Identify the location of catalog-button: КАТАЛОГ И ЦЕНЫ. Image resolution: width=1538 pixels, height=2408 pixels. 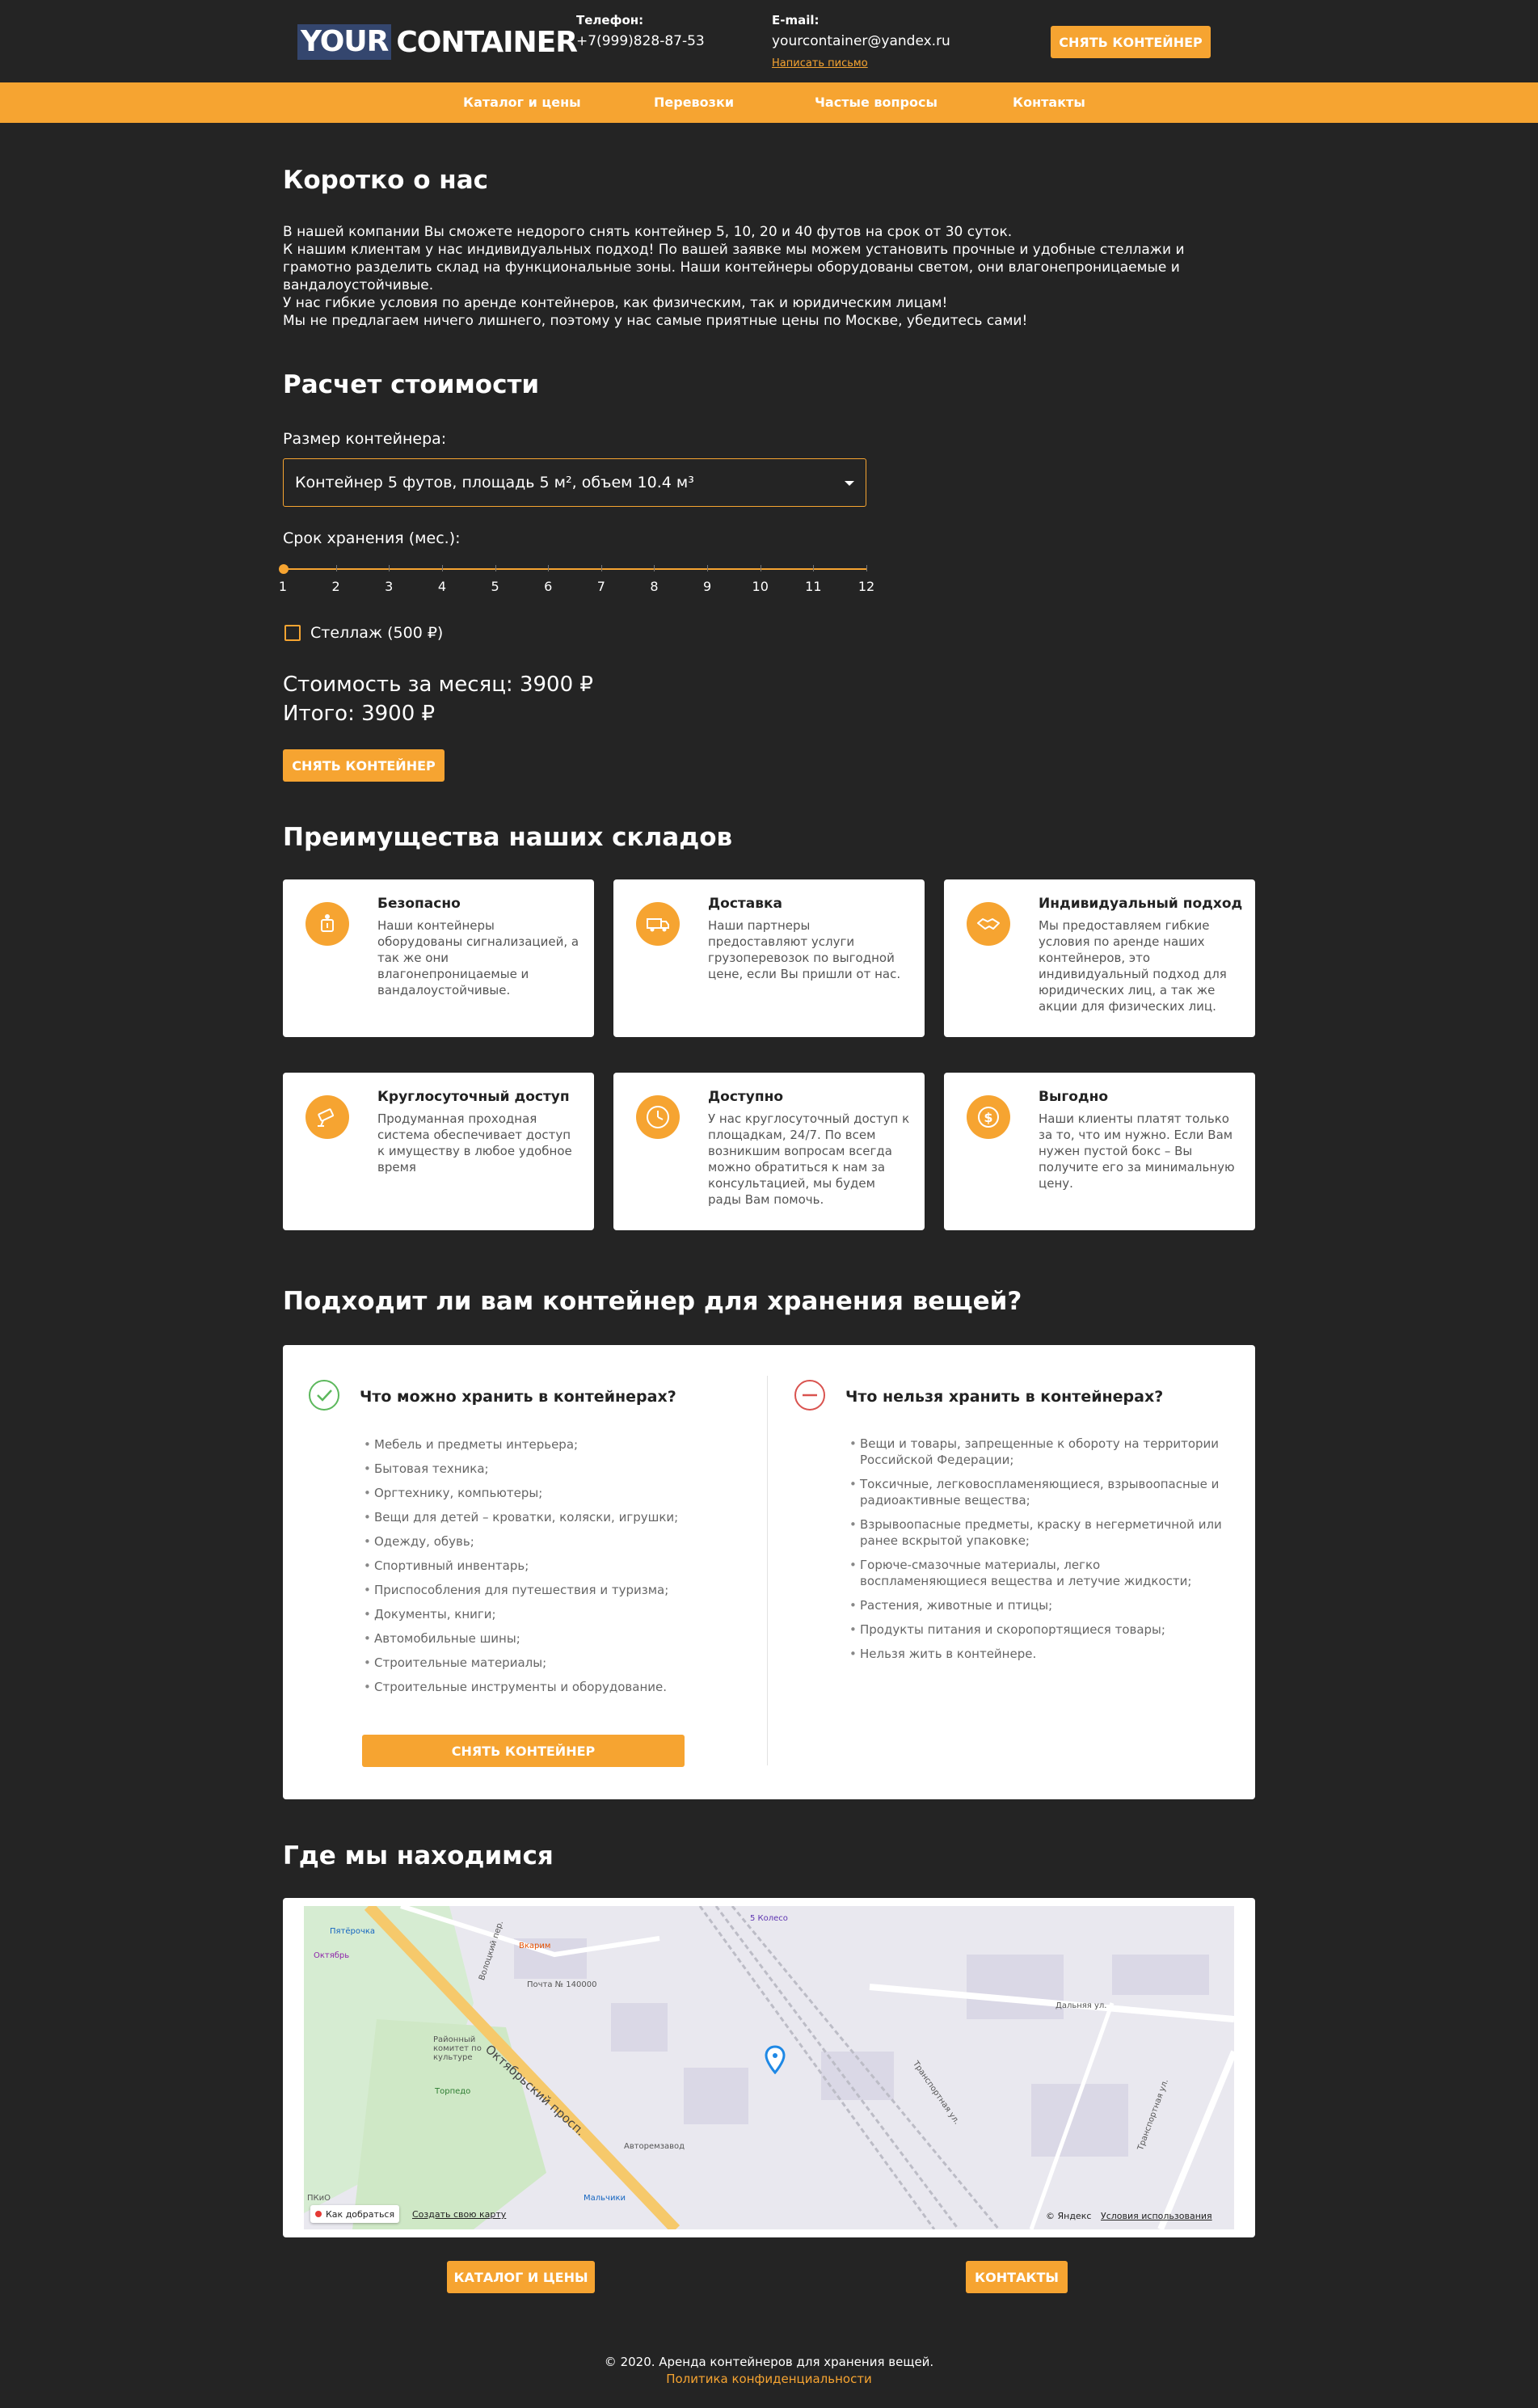
(521, 2277).